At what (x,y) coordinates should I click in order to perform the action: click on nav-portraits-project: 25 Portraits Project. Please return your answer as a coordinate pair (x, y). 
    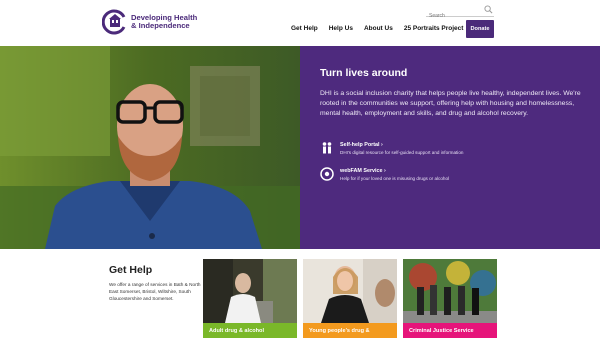
    Looking at the image, I should click on (434, 28).